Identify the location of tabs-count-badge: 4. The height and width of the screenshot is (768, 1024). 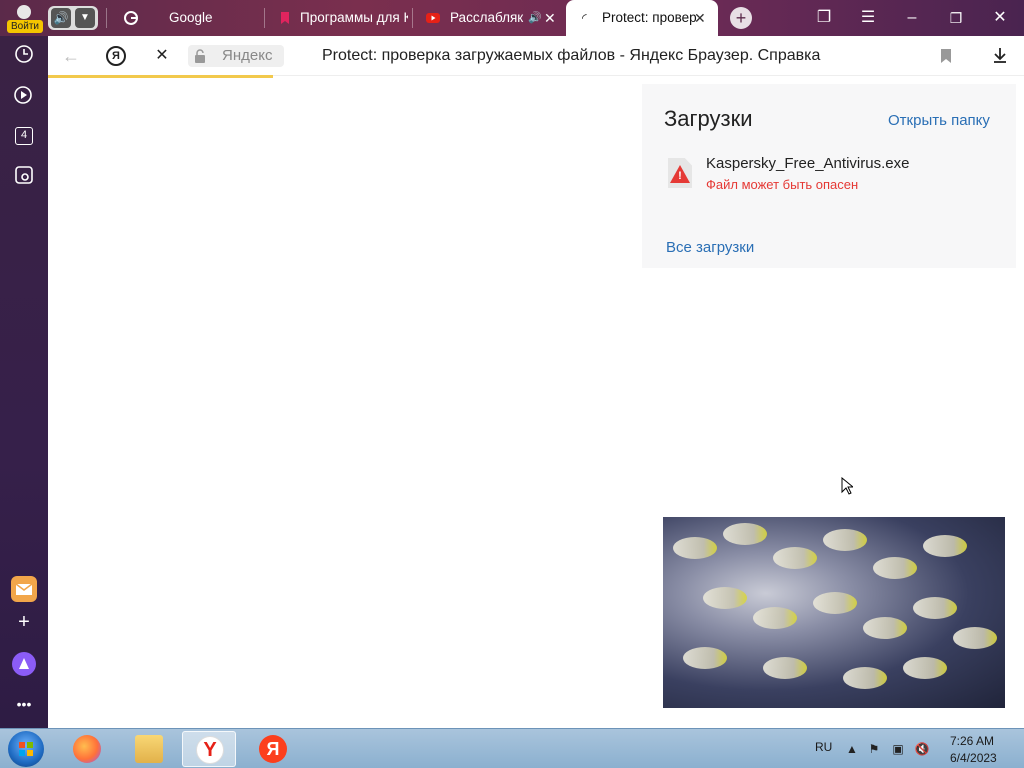
(24, 136).